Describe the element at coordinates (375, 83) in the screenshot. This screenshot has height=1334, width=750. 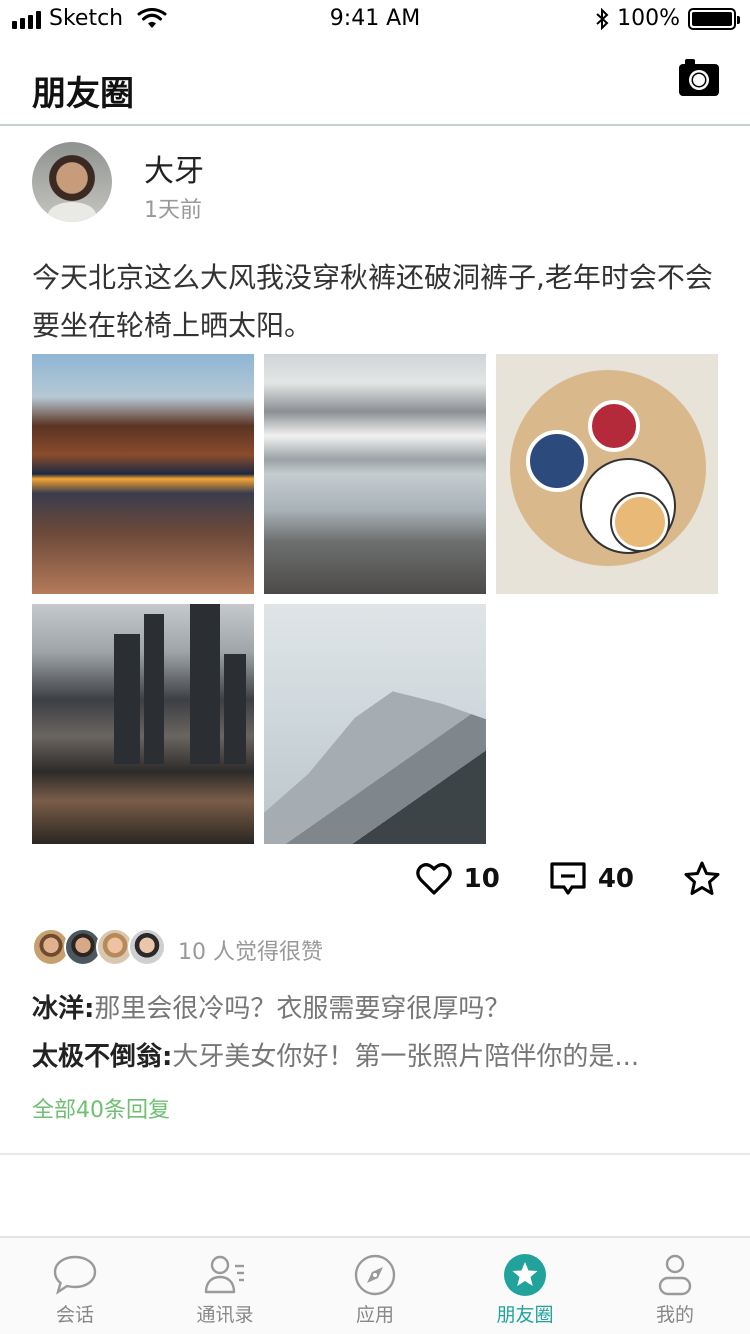
I see `nav-header: 朋友圈` at that location.